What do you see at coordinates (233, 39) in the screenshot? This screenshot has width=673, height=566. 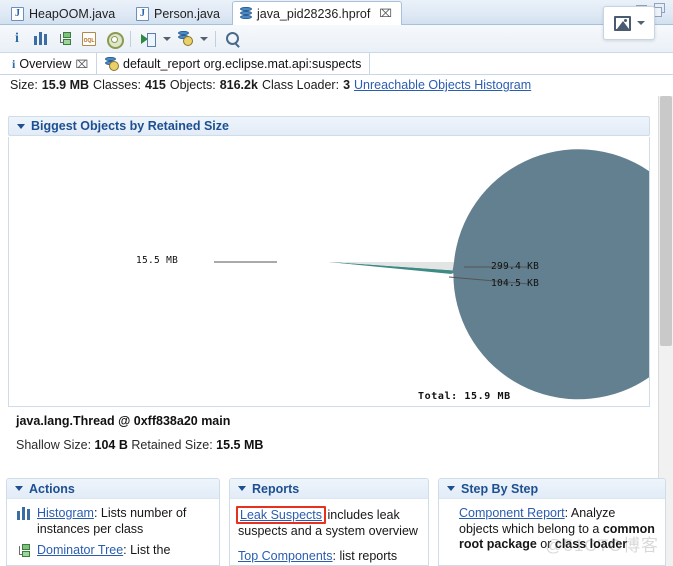 I see `search-icon` at bounding box center [233, 39].